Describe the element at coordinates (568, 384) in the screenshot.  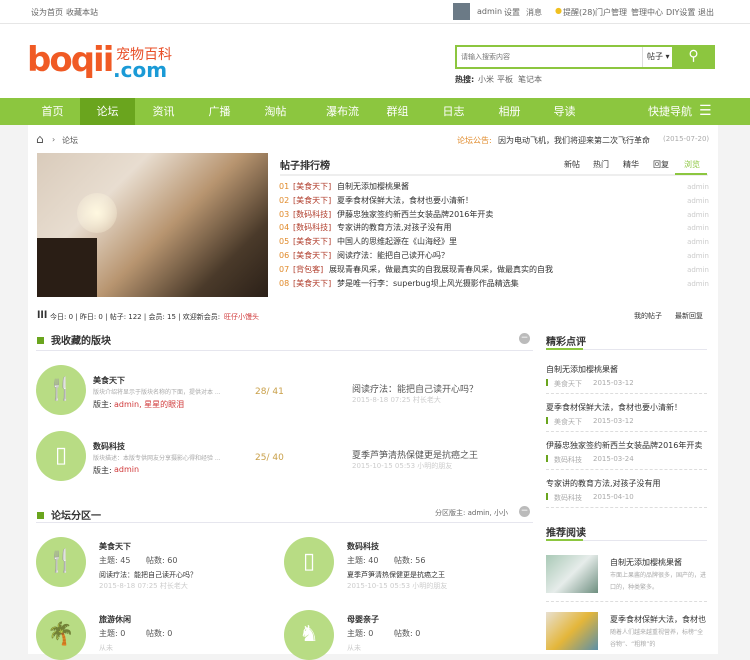
I see `review-category: 美食天下` at that location.